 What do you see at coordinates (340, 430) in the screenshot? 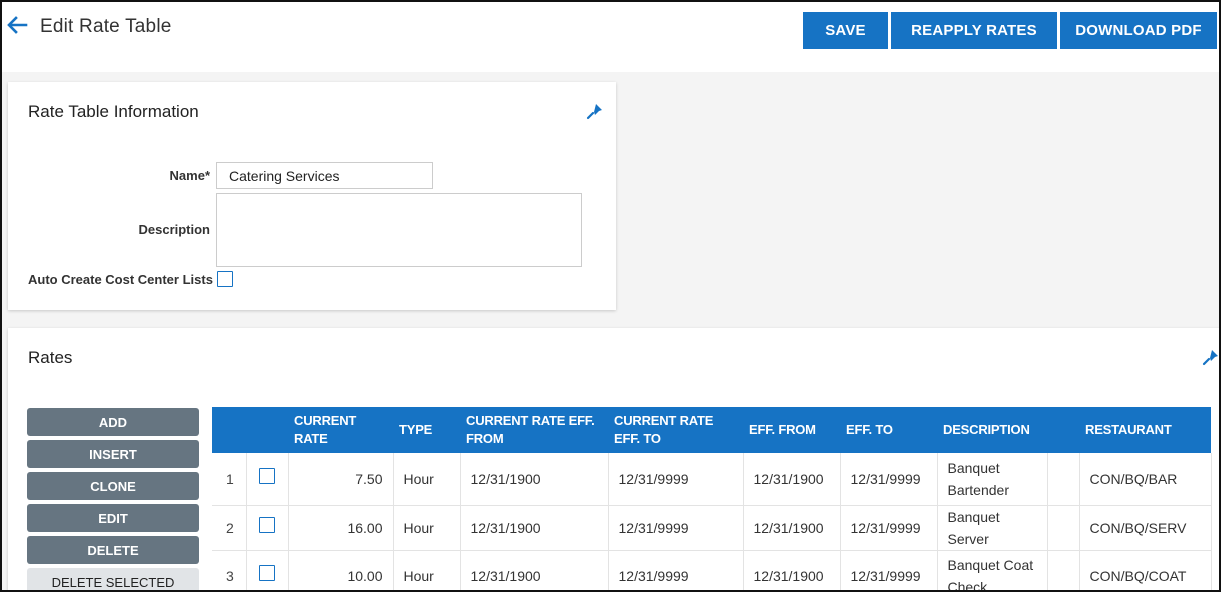
I see `current-rate-header: CURRENT RATE` at bounding box center [340, 430].